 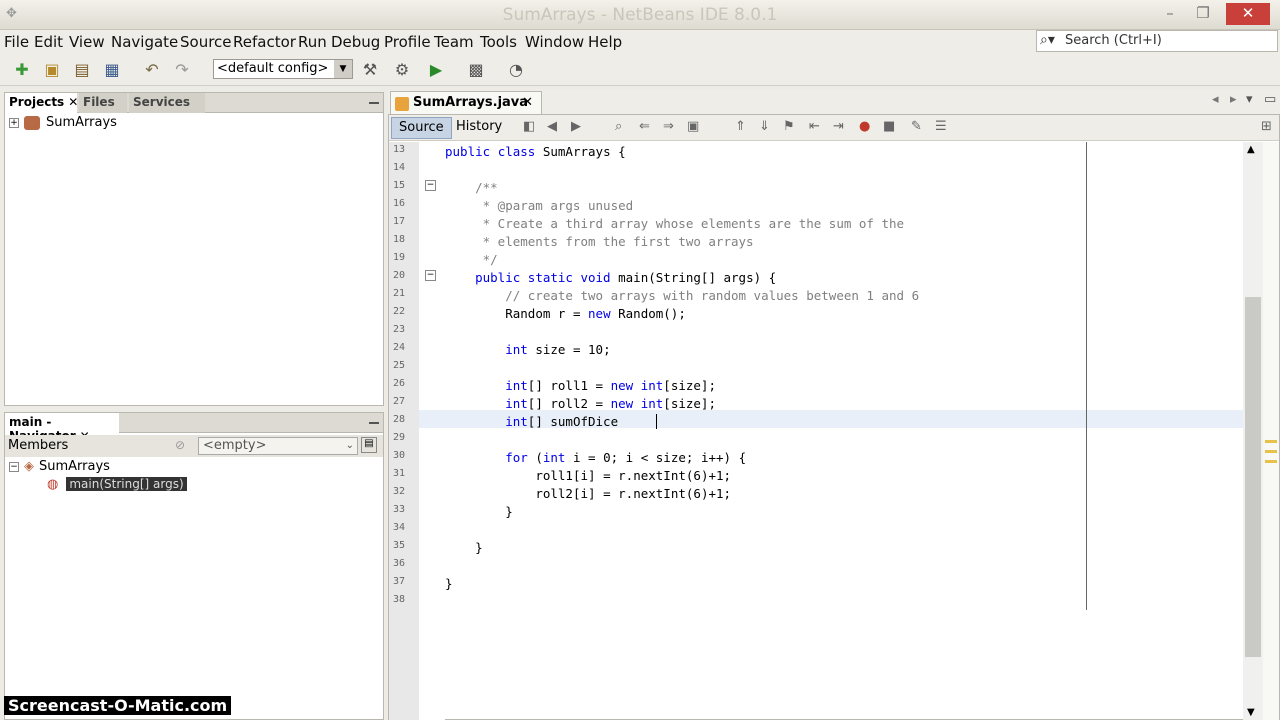 What do you see at coordinates (476, 70) in the screenshot?
I see `debug-icon: ▩` at bounding box center [476, 70].